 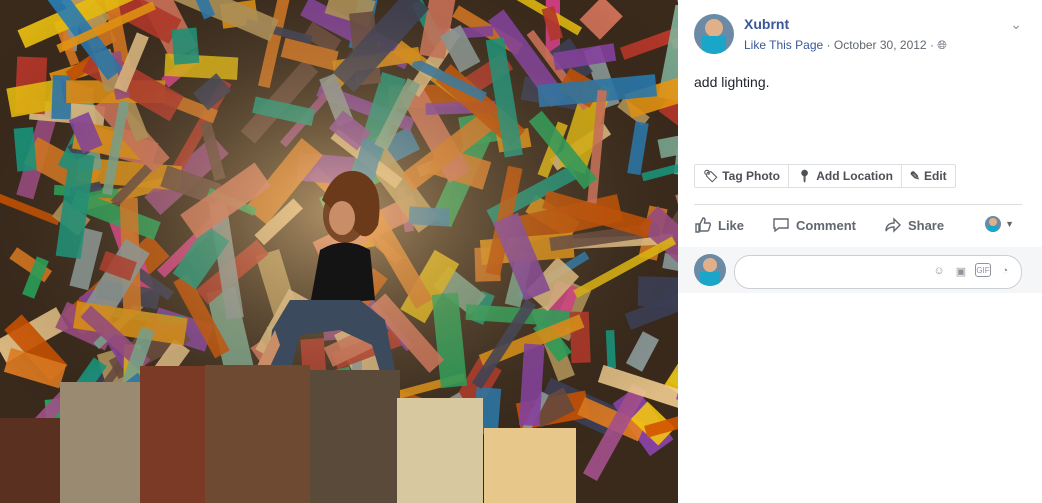 What do you see at coordinates (1005, 271) in the screenshot?
I see `sticker-icon: ◔` at bounding box center [1005, 271].